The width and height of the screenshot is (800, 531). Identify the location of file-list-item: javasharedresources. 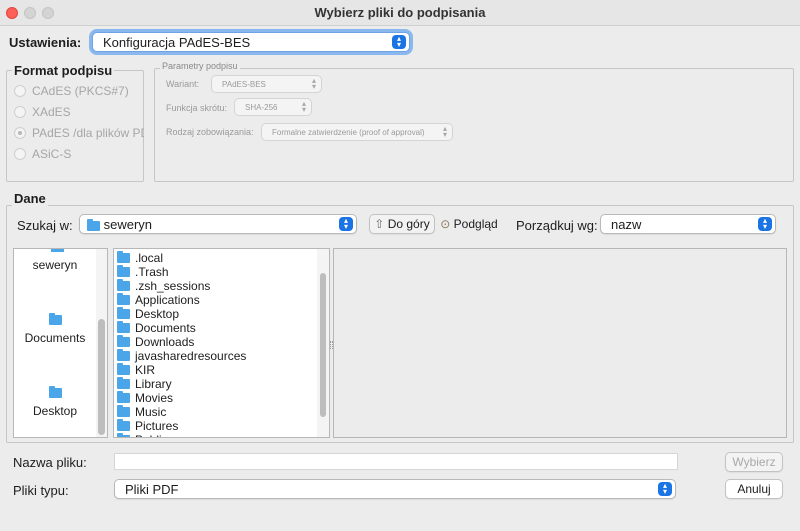
(182, 355).